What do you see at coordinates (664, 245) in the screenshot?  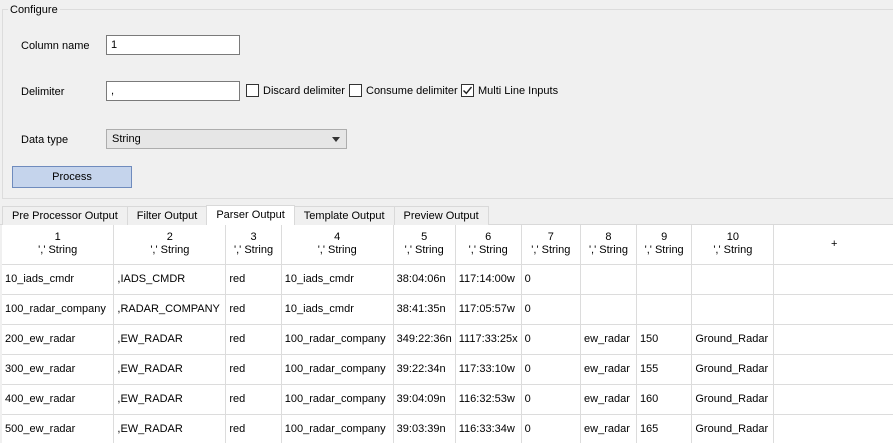 I see `column-header: 9 ',' String` at bounding box center [664, 245].